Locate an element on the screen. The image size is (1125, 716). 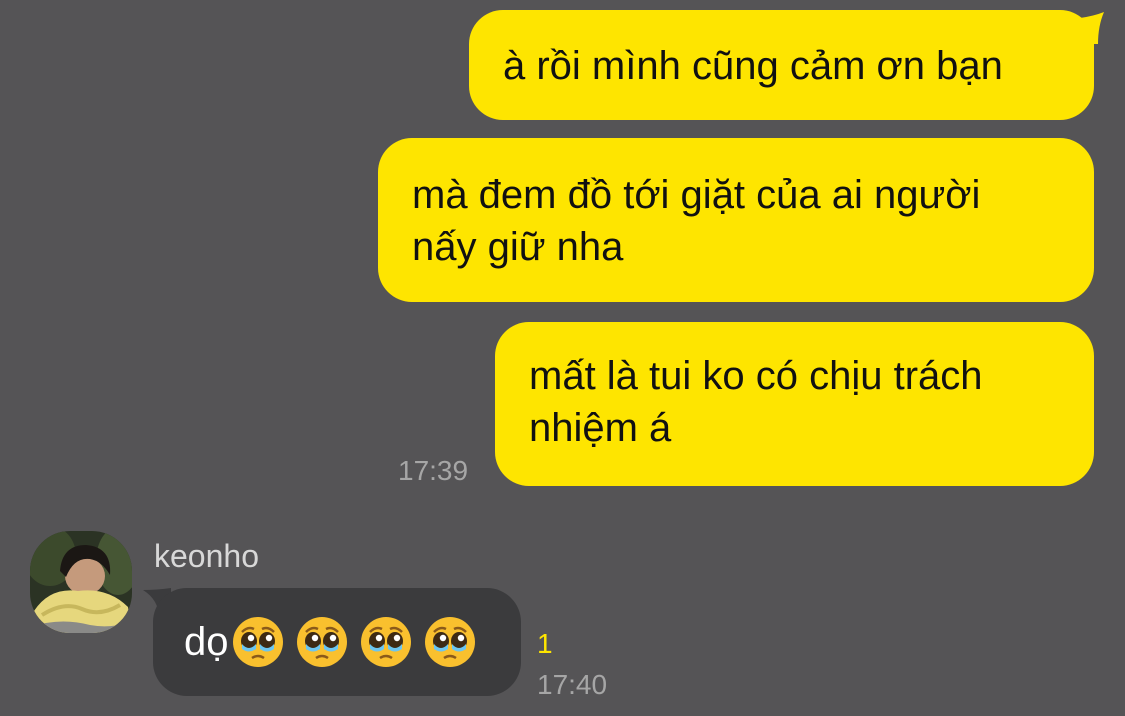
message-text-line: nấy giữ nha is located at coordinates (518, 247).